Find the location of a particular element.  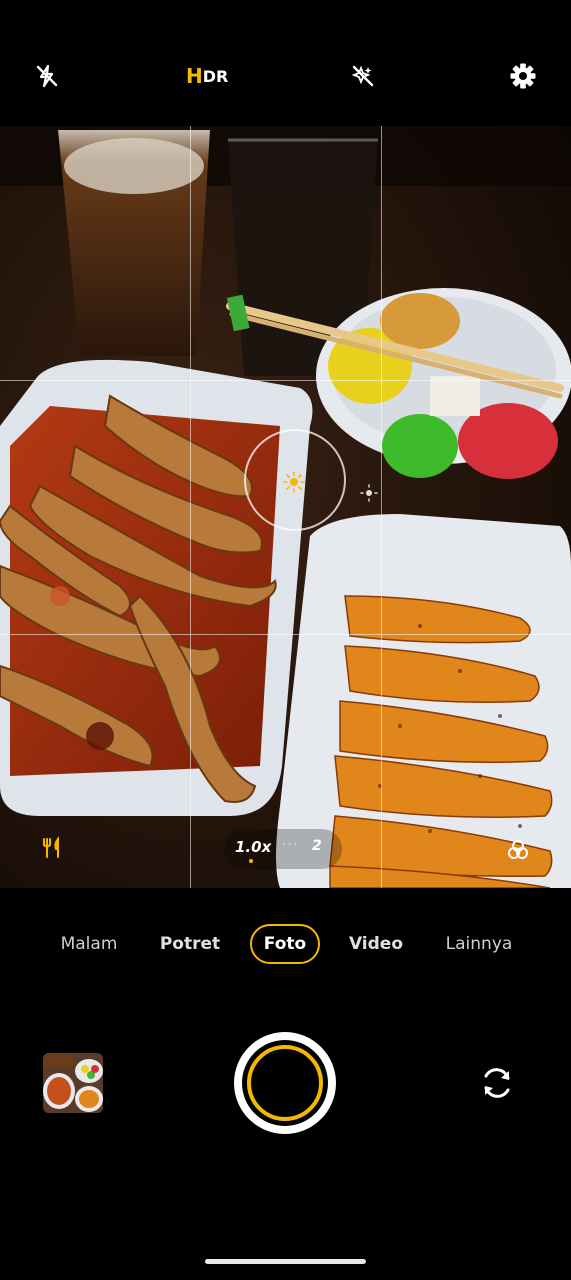

flash-off-icon is located at coordinates (47, 76).